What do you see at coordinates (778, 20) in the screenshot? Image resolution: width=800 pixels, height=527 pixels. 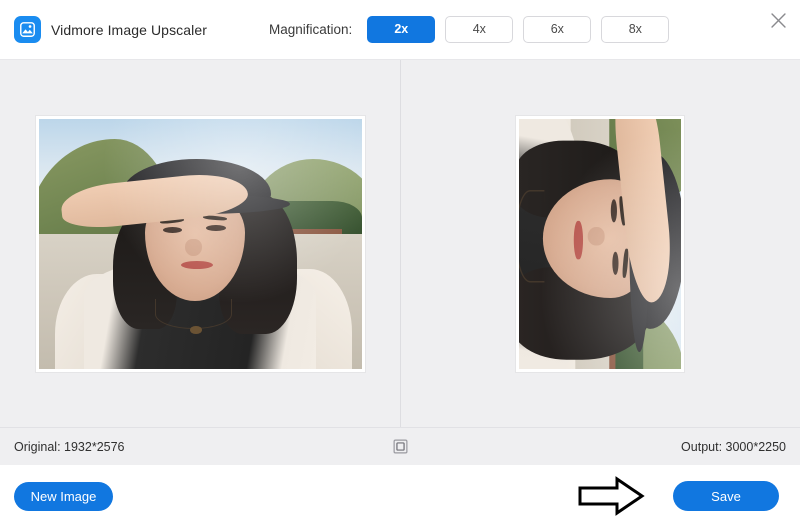 I see `close-icon` at bounding box center [778, 20].